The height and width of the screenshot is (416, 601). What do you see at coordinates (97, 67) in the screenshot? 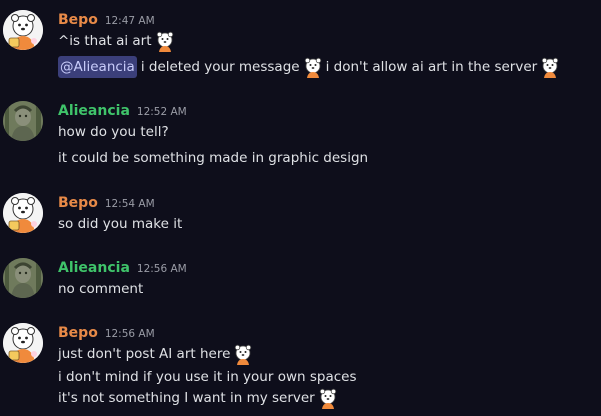
I see `user-mention: @Alieancia` at bounding box center [97, 67].